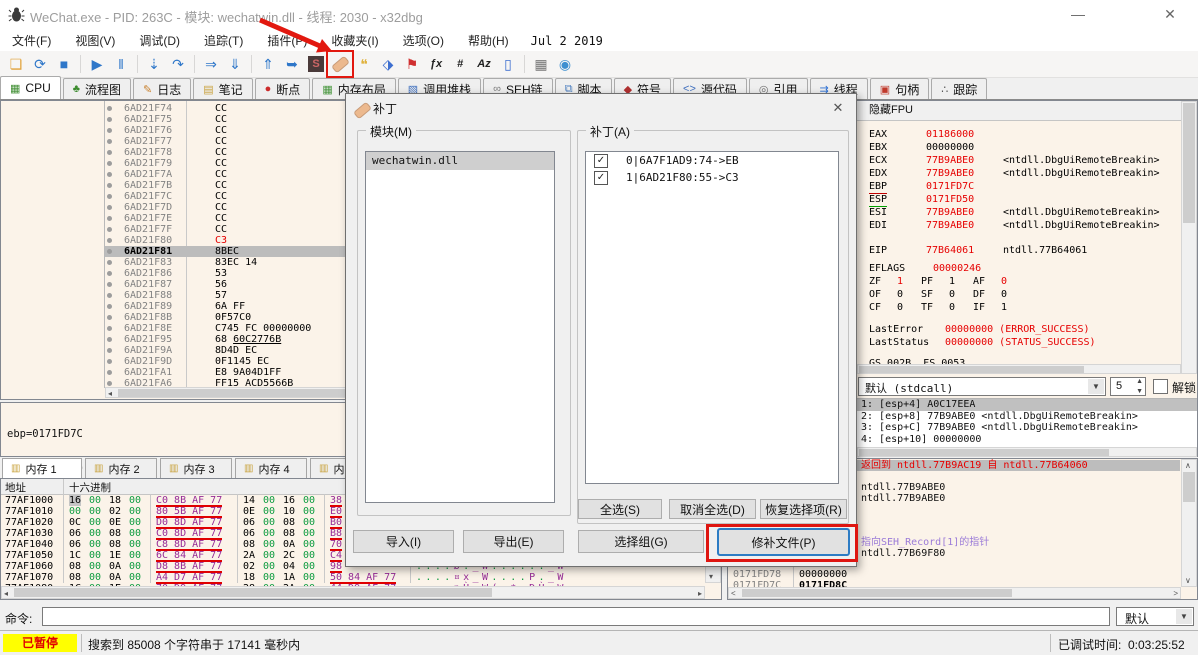 This screenshot has width=1198, height=655. What do you see at coordinates (1019, 369) in the screenshot?
I see `registers-hscrollbar` at bounding box center [1019, 369].